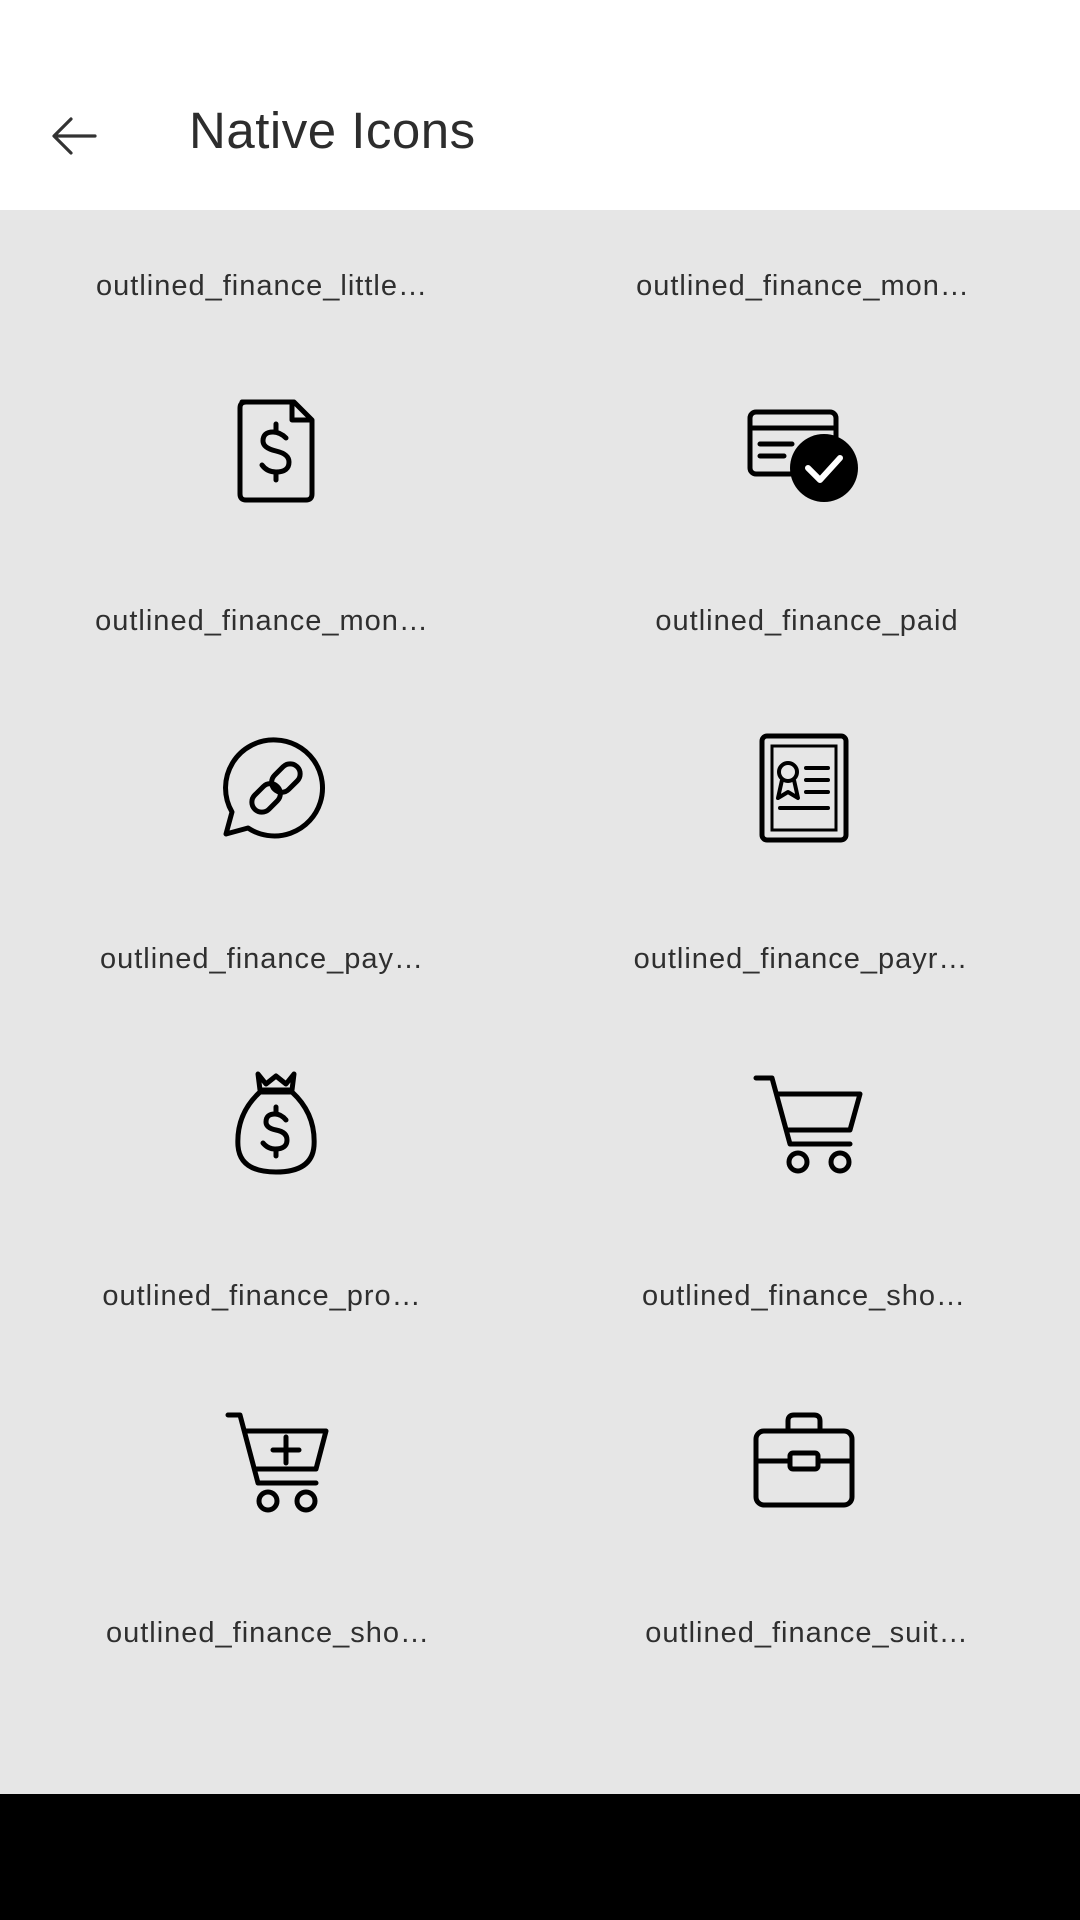 The width and height of the screenshot is (1080, 1920). I want to click on status-bar, so click(540, 31).